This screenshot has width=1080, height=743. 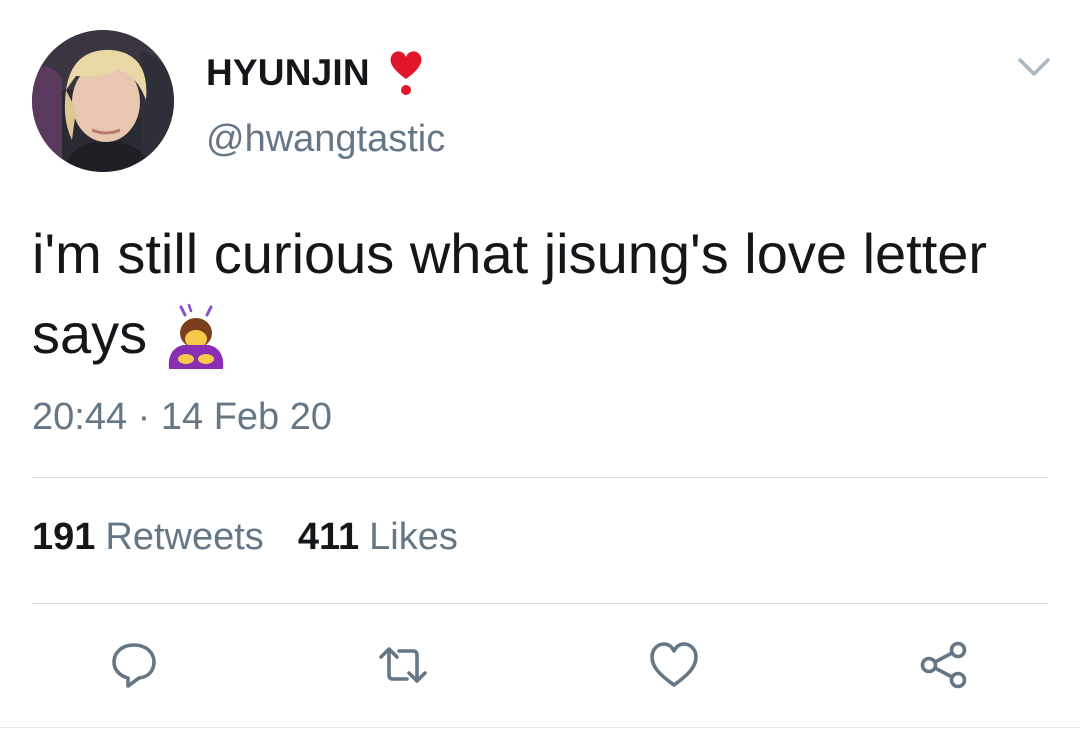 What do you see at coordinates (328, 537) in the screenshot?
I see `likes-count: 411` at bounding box center [328, 537].